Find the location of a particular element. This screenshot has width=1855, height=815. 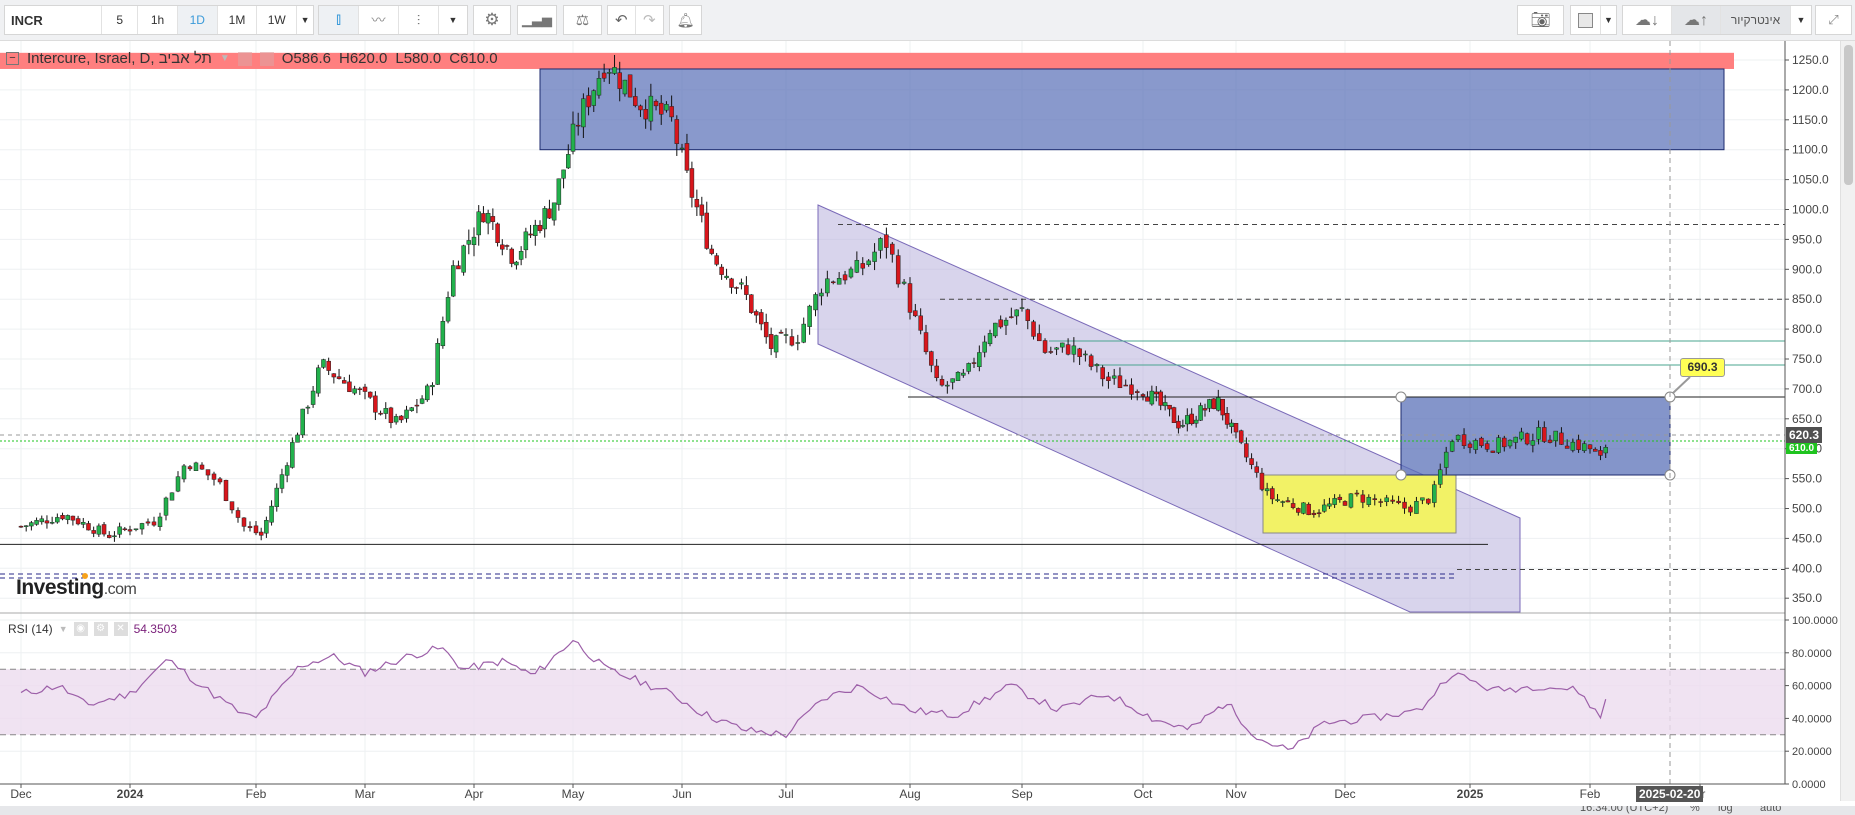

time-tick-label: Dec is located at coordinates (21, 794).